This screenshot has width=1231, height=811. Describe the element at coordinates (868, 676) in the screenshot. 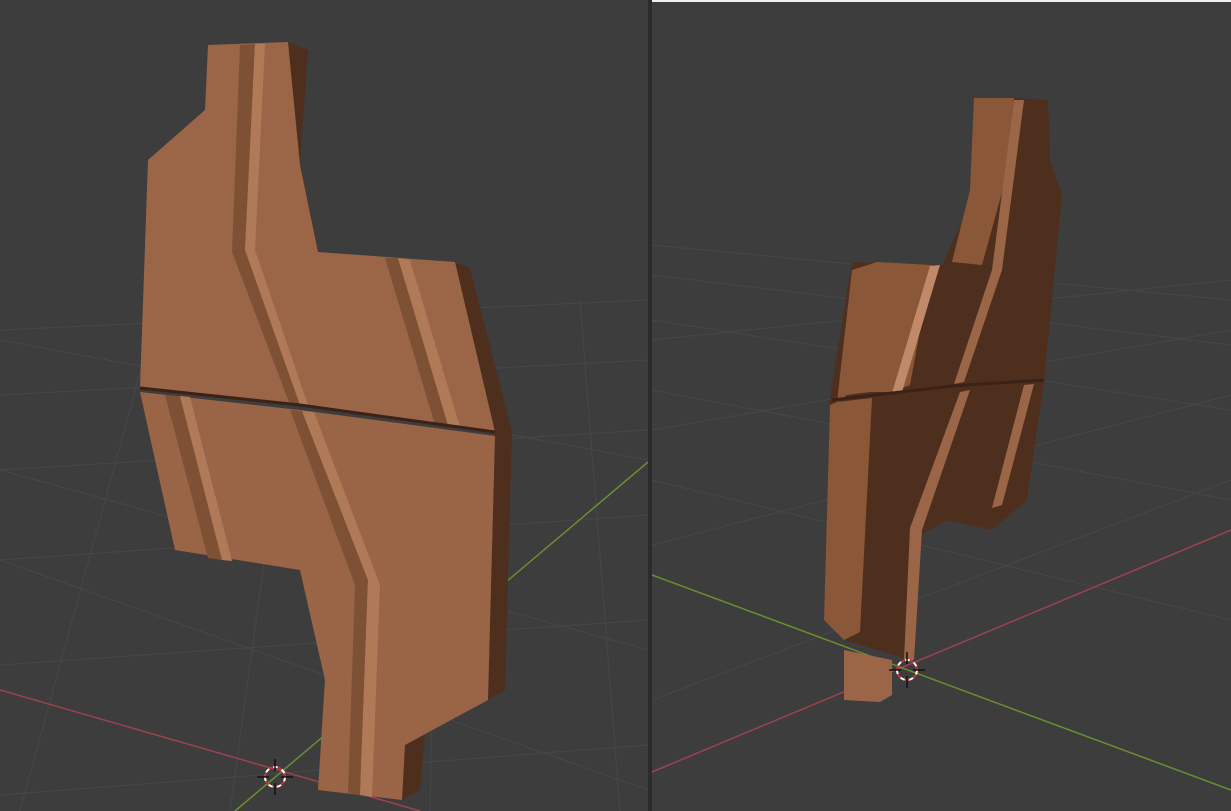

I see `mesh-front-face` at that location.